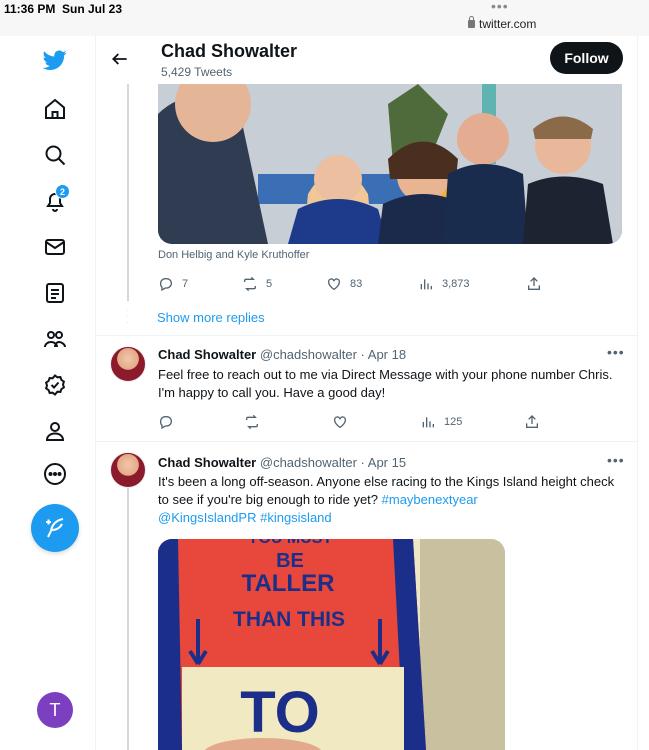 The image size is (649, 750). I want to click on reply-action, so click(166, 422).